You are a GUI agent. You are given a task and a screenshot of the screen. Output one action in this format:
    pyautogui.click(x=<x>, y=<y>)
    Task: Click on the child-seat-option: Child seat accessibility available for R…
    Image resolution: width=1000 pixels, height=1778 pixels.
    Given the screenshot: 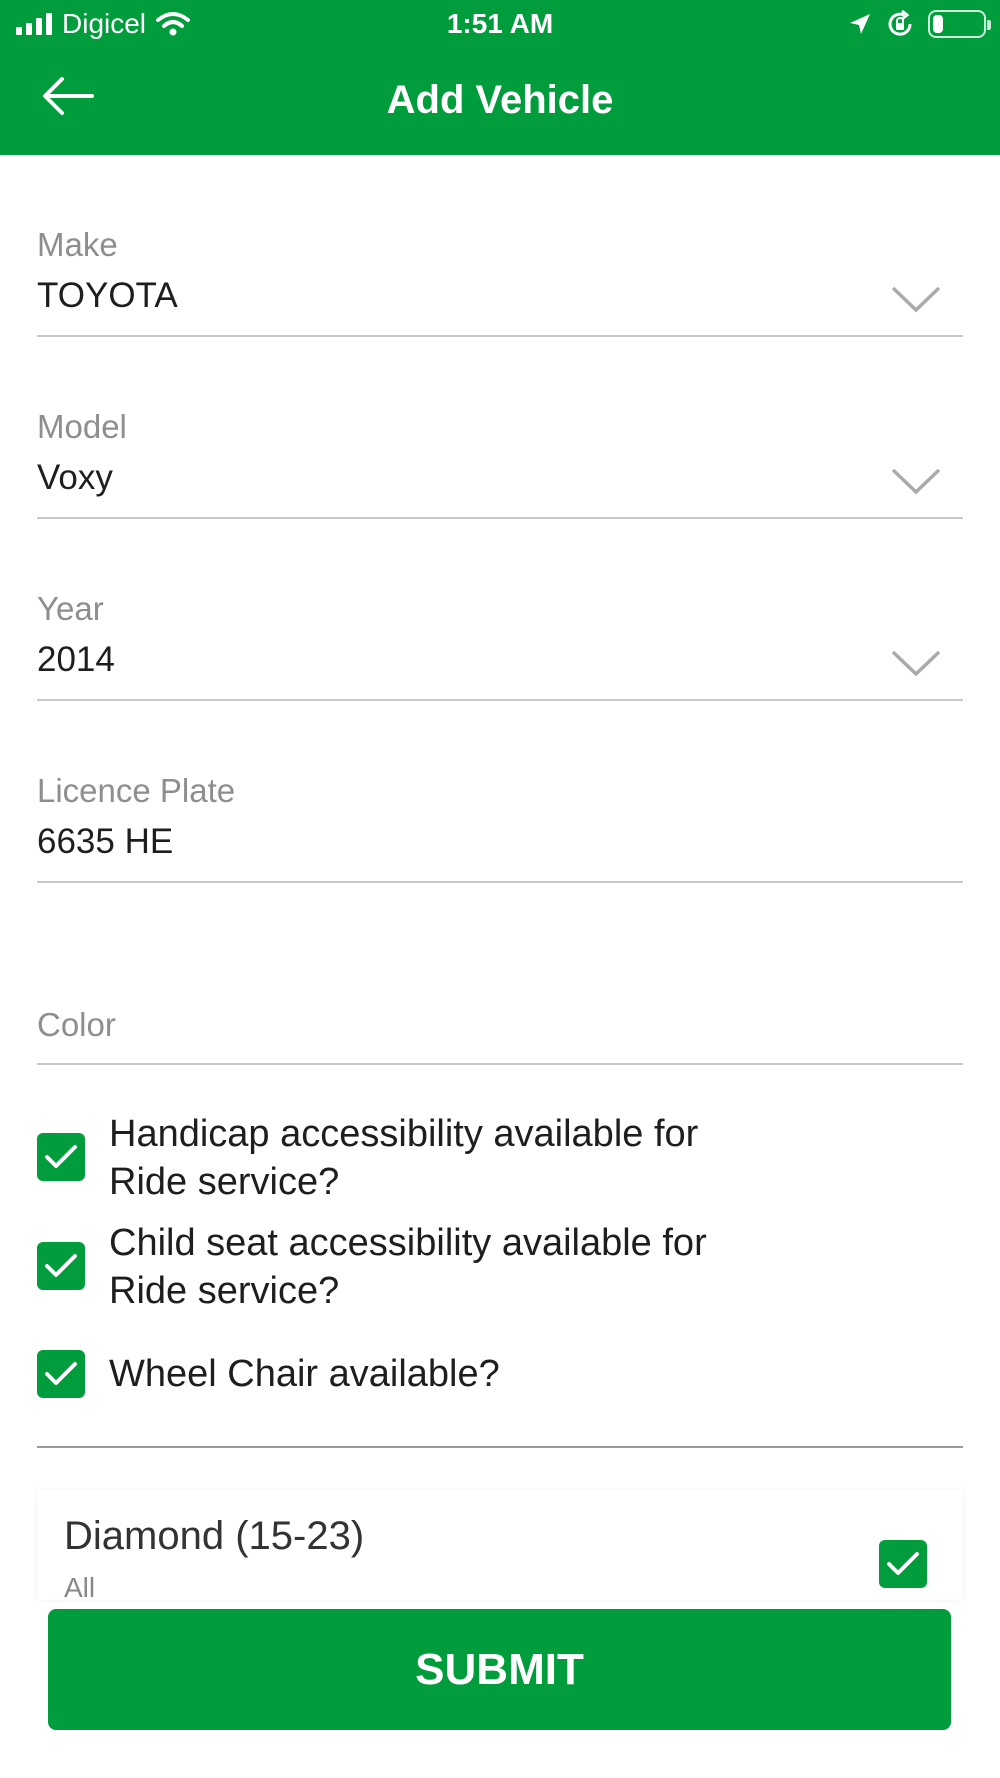 What is the action you would take?
    pyautogui.click(x=397, y=1267)
    